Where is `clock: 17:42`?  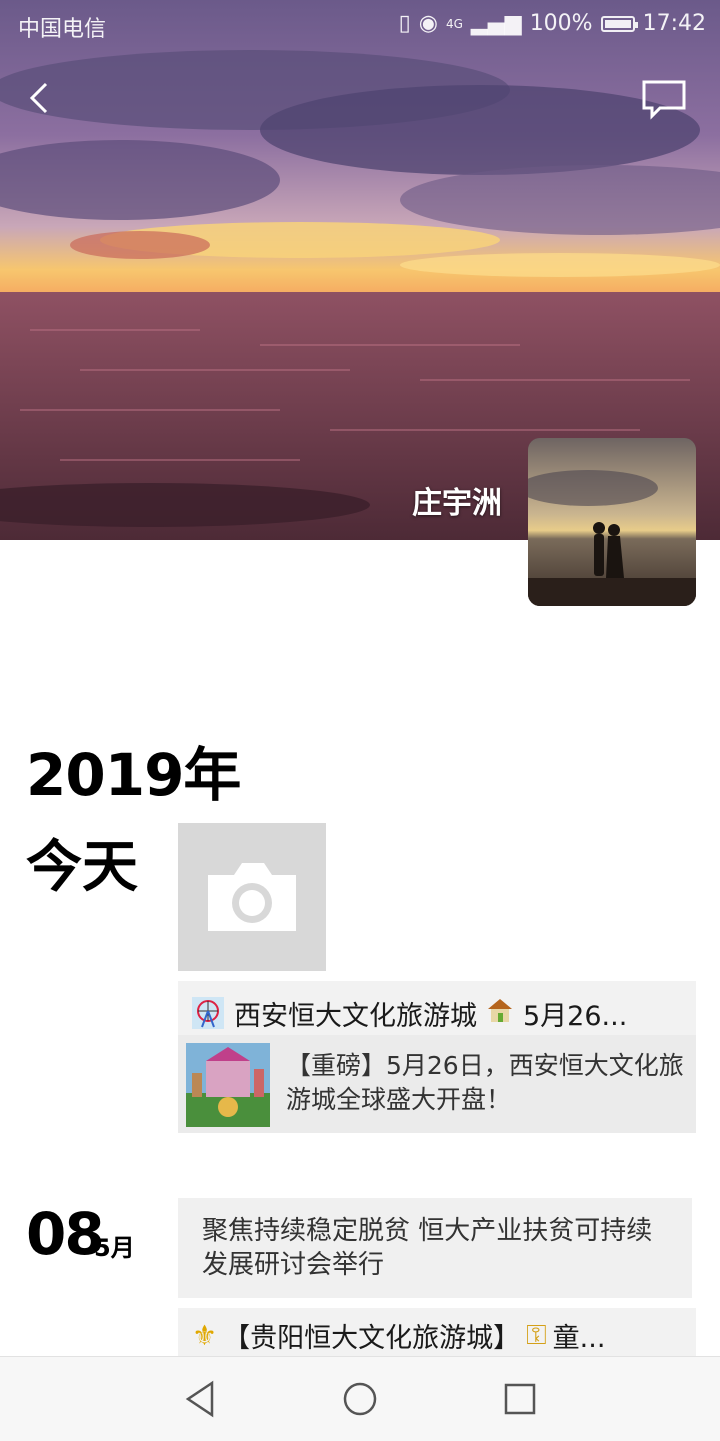
clock: 17:42 is located at coordinates (674, 23).